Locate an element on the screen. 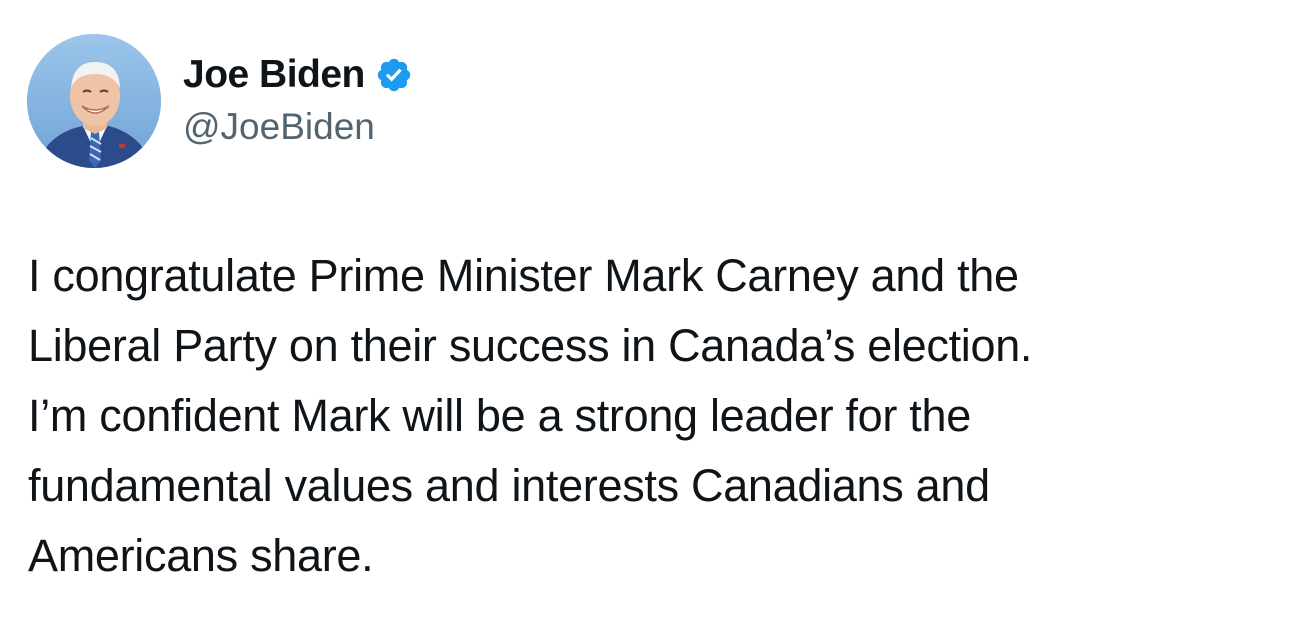 This screenshot has height=622, width=1290. tweet-text-line: Americans share. is located at coordinates (201, 555).